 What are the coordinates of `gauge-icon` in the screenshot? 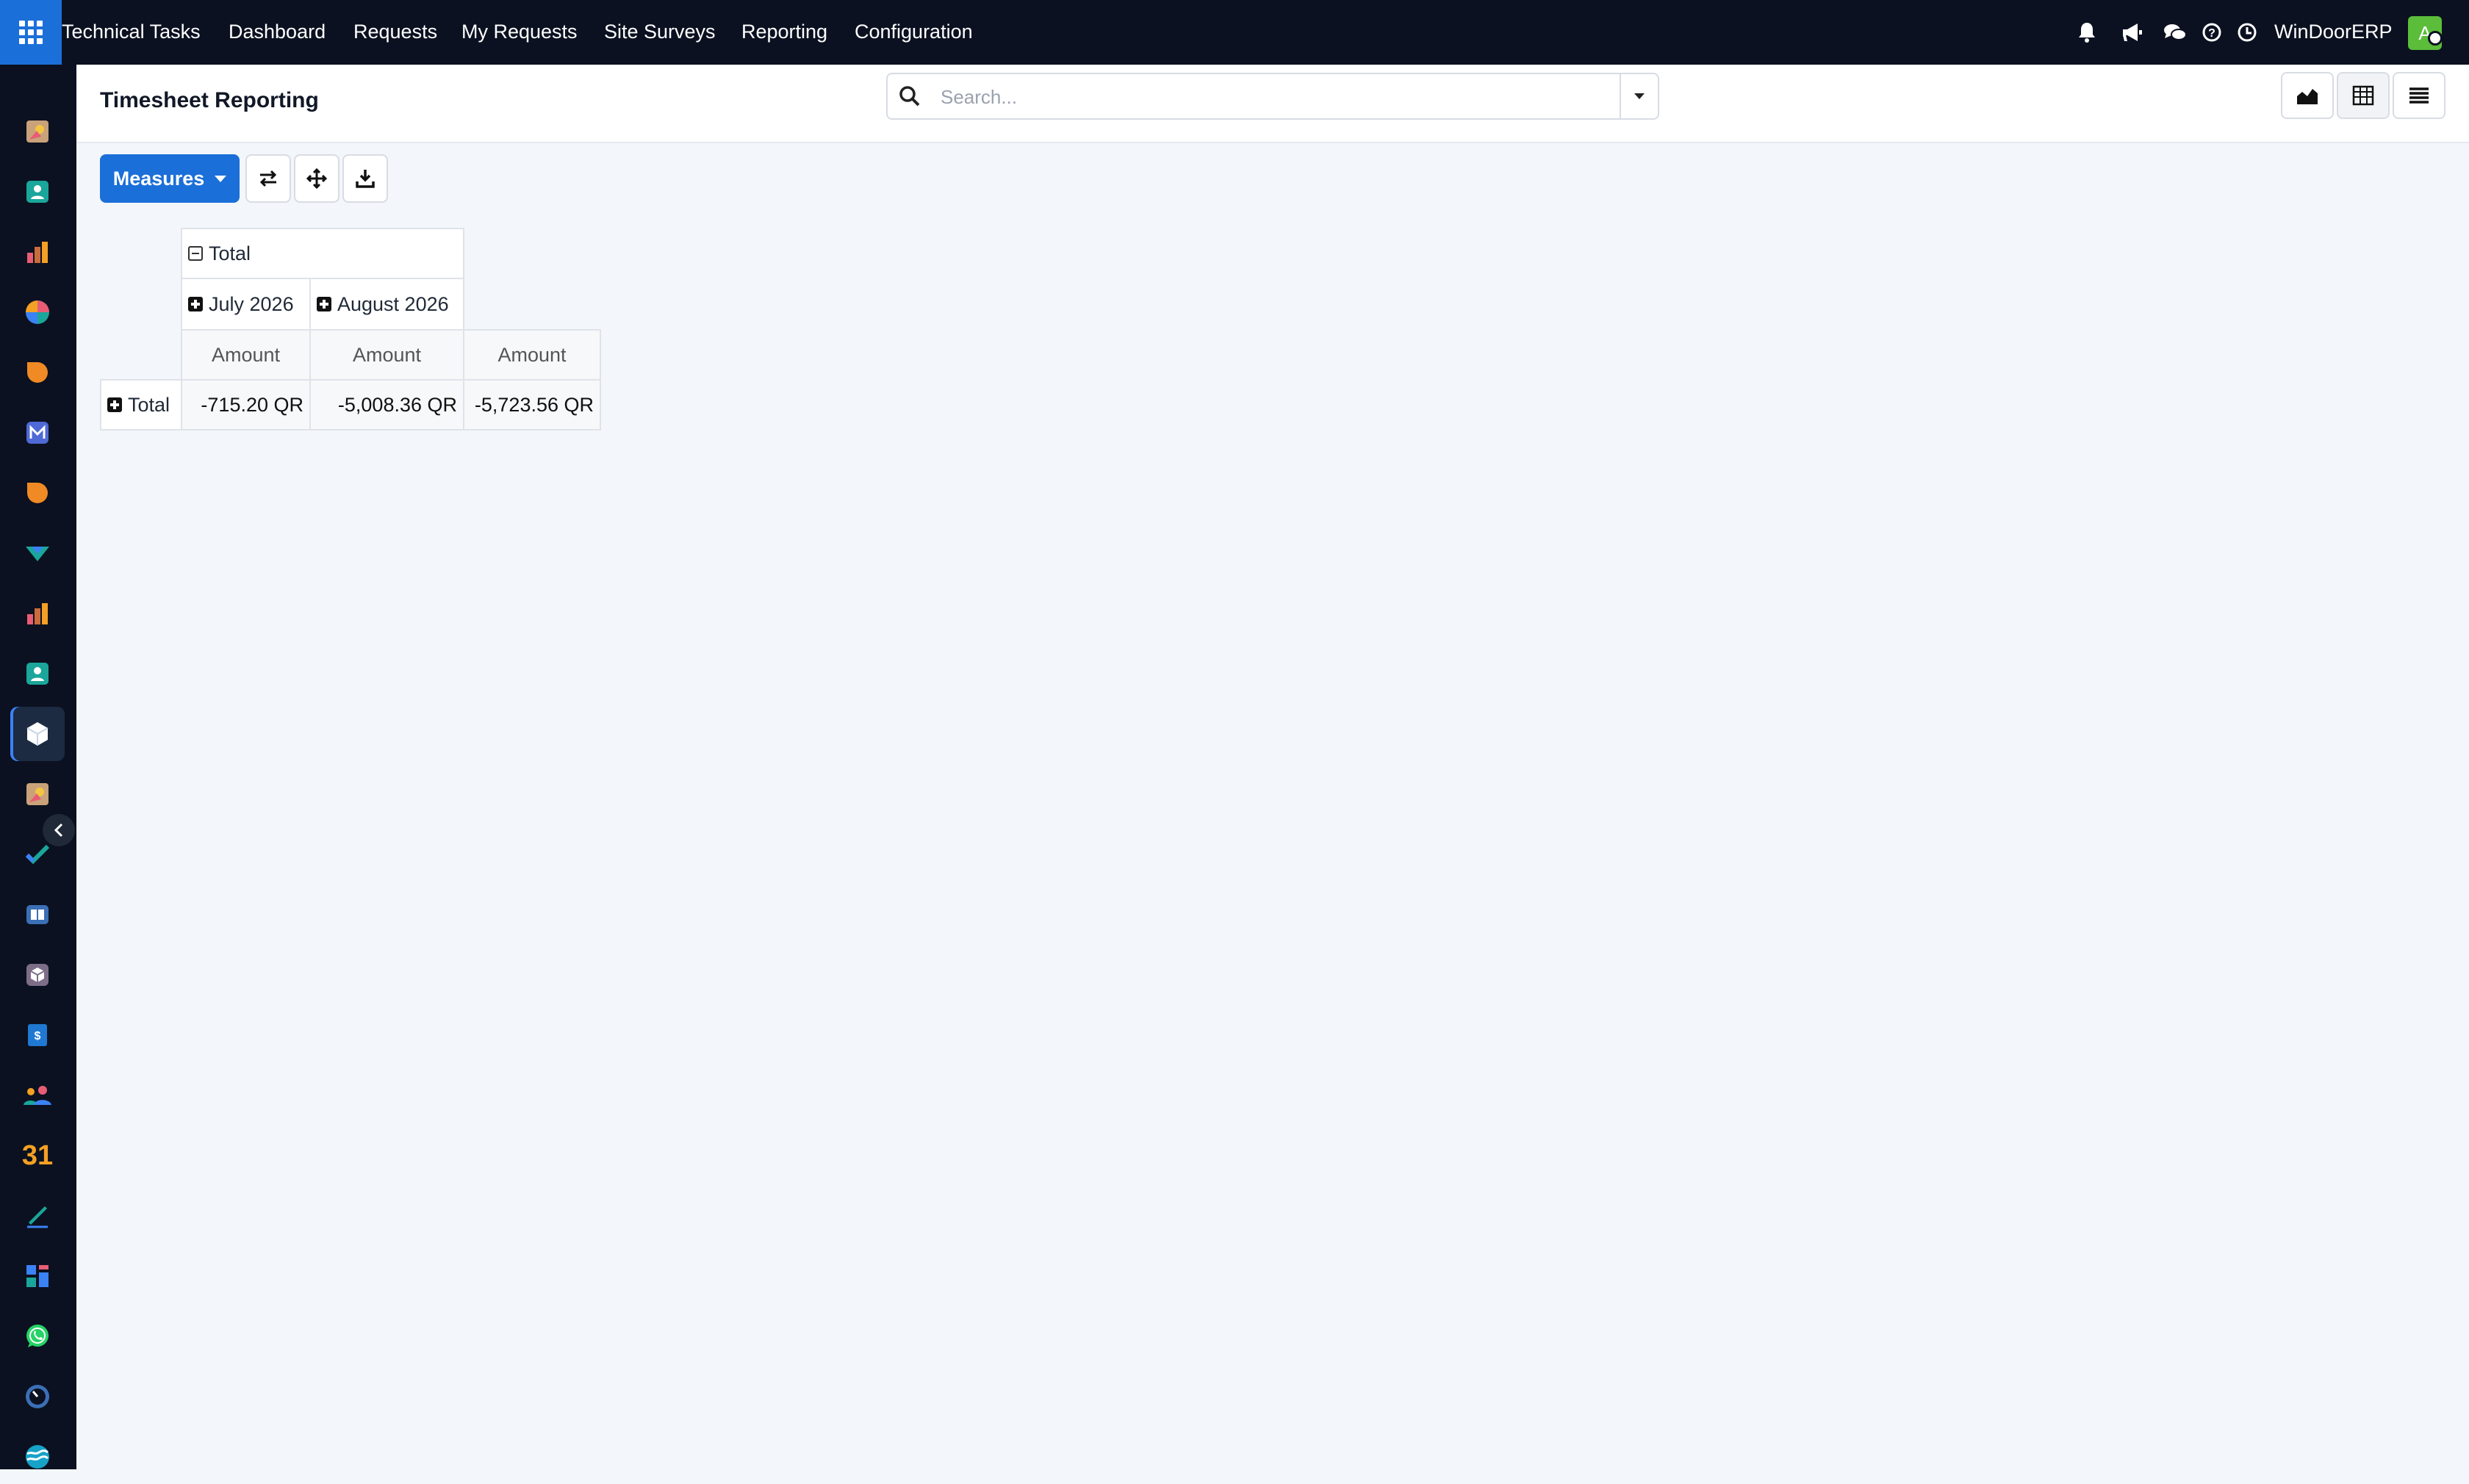 It's located at (37, 1396).